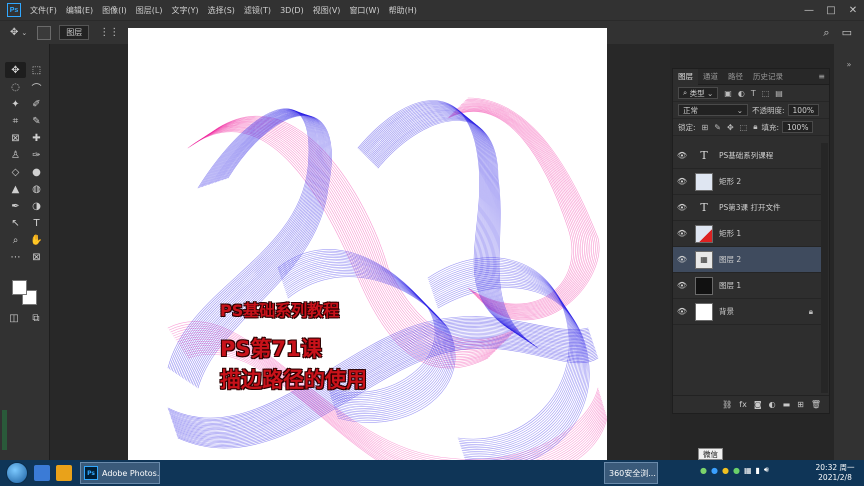 The image size is (864, 486). What do you see at coordinates (787, 404) in the screenshot?
I see `folder-icon: ▬` at bounding box center [787, 404].